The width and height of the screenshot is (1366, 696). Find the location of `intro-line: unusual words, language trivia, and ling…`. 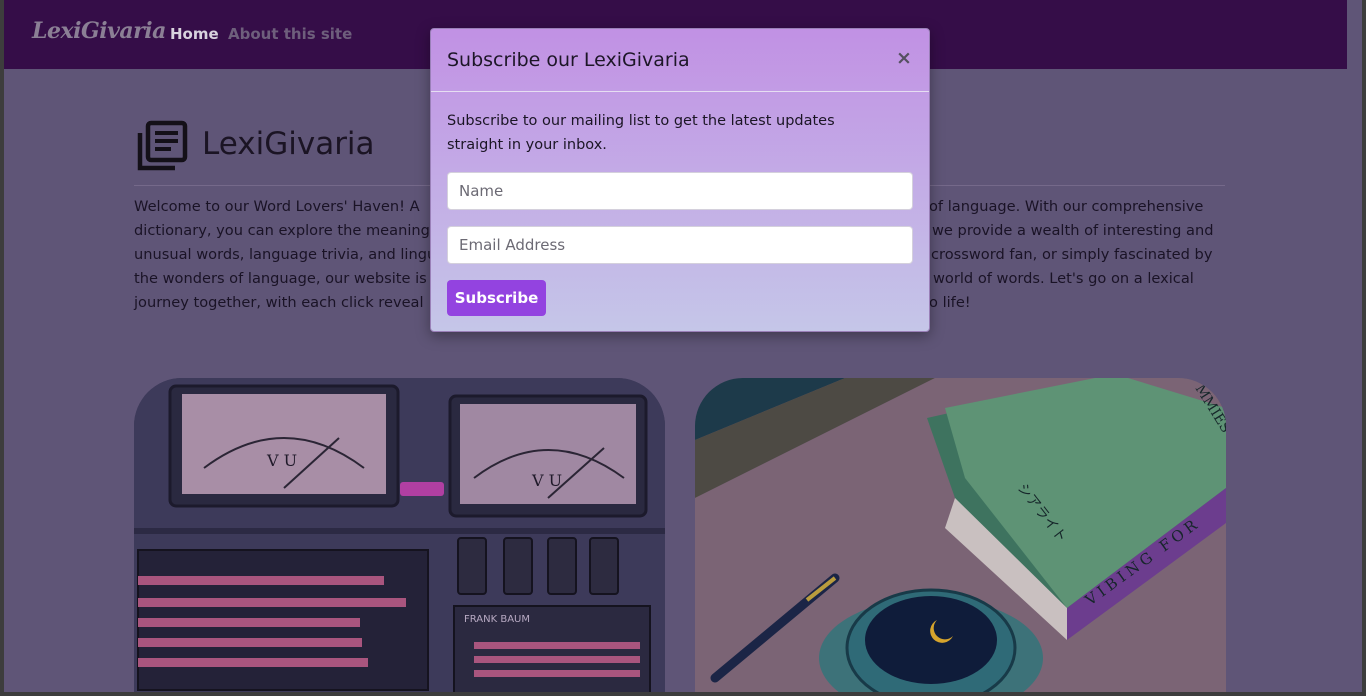

intro-line: unusual words, language trivia, and ling… is located at coordinates (287, 254).